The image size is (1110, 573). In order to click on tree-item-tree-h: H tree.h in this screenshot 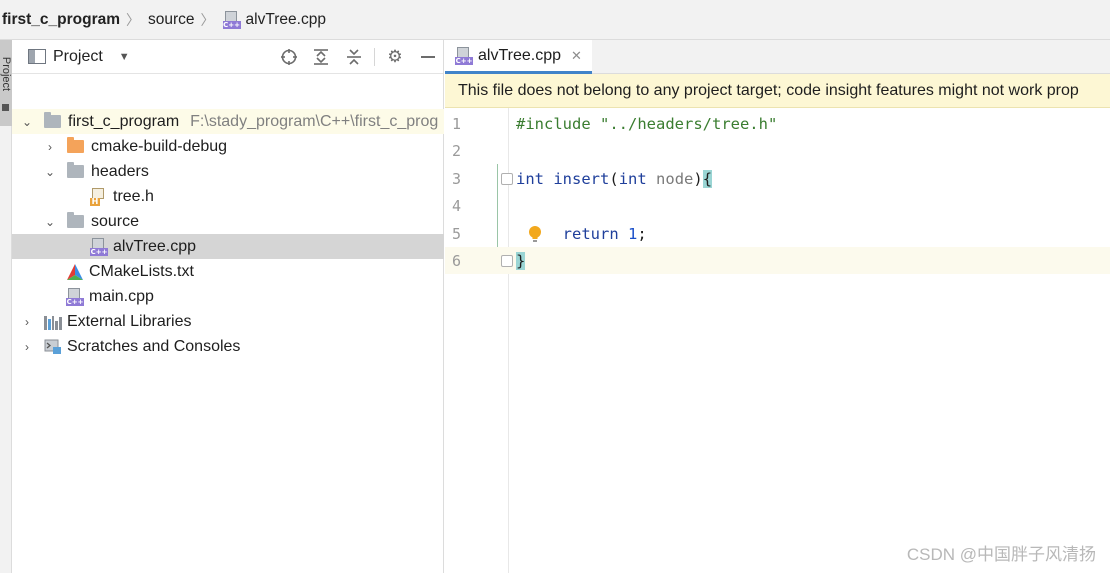, I will do `click(228, 196)`.